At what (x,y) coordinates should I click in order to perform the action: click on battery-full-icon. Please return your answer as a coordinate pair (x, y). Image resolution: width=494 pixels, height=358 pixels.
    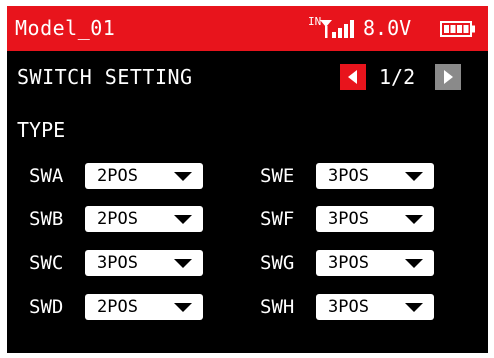
    Looking at the image, I should click on (457, 29).